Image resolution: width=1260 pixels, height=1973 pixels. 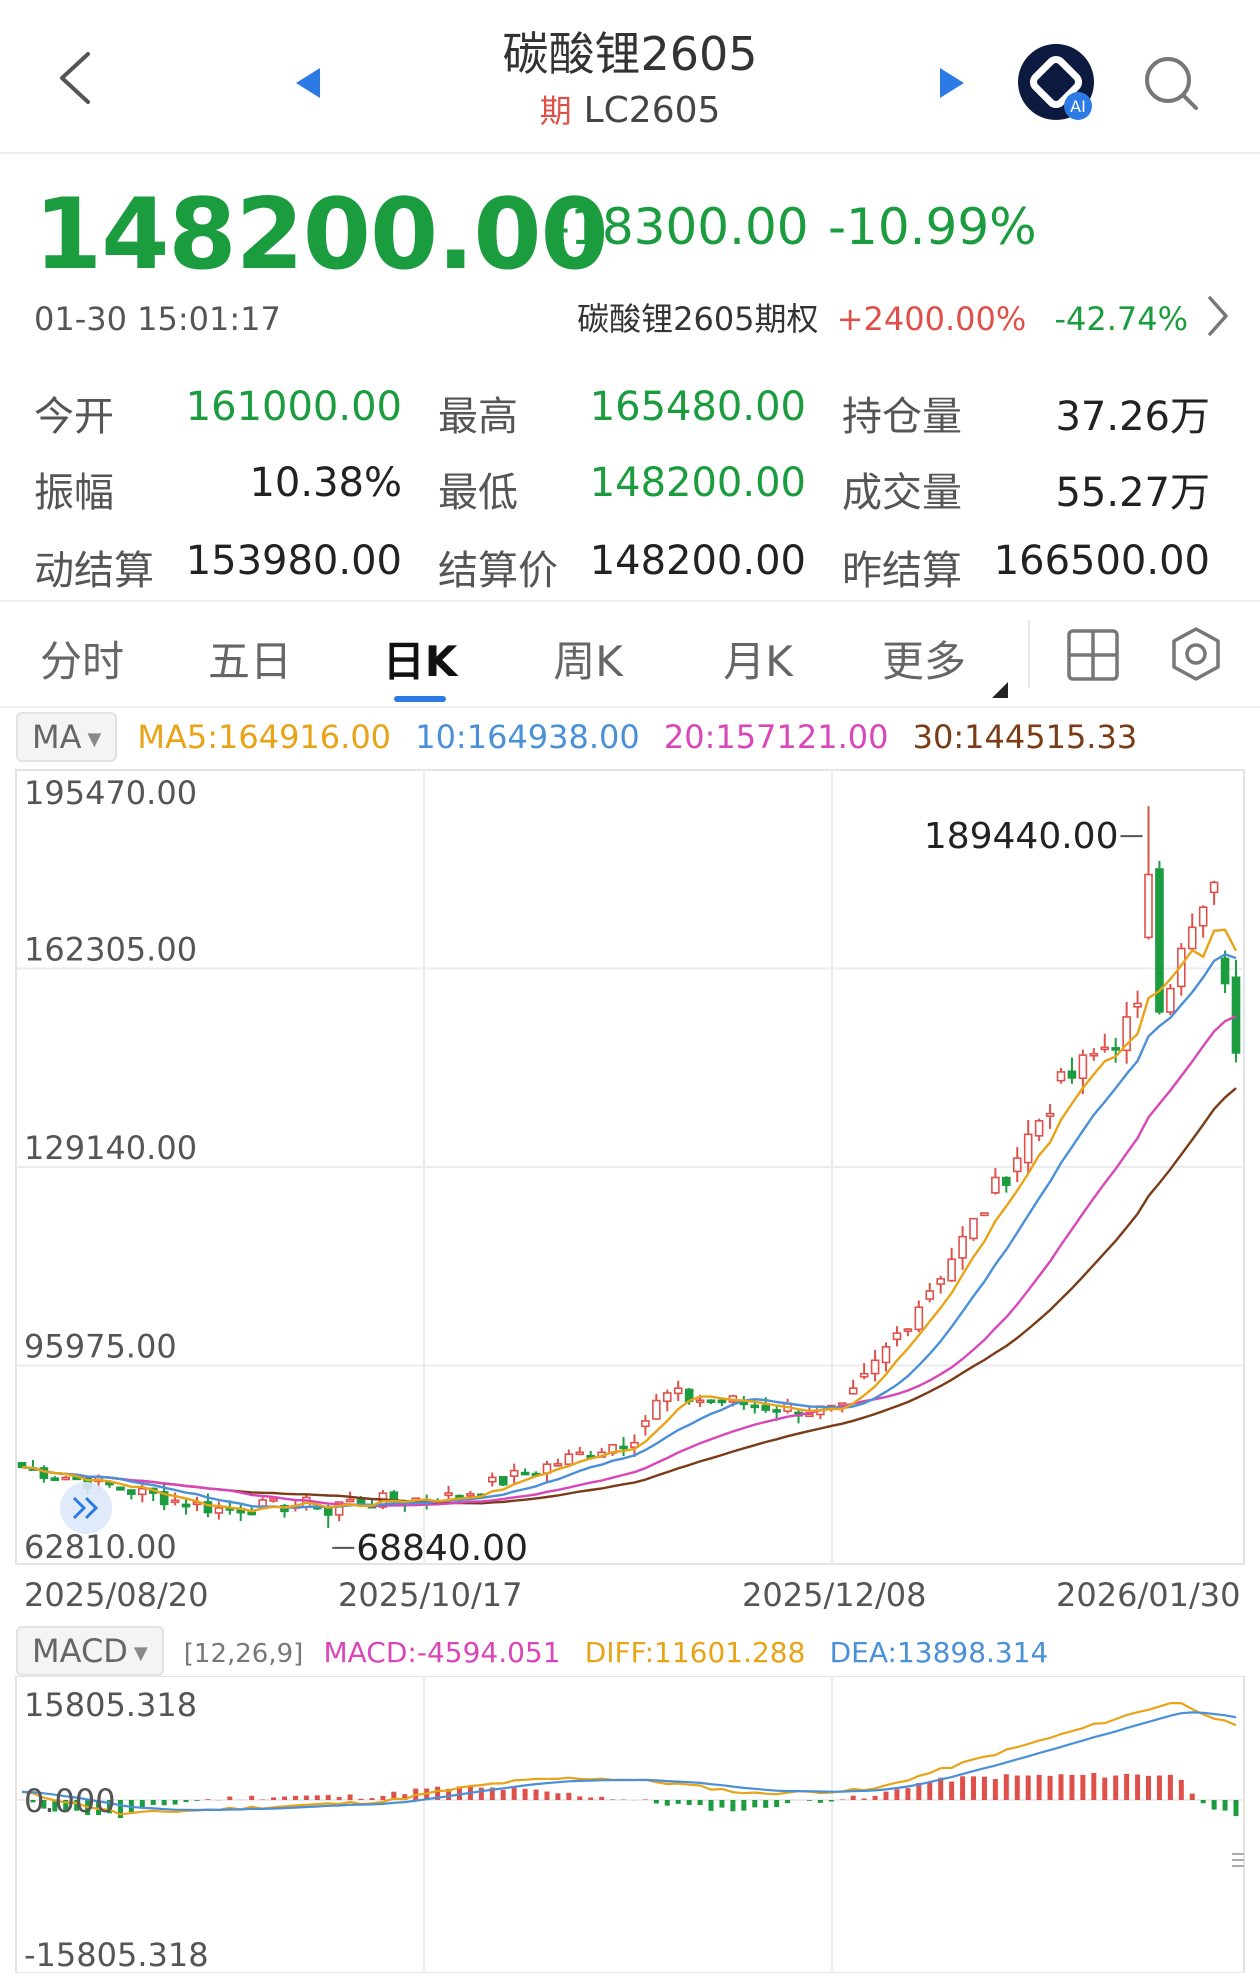 What do you see at coordinates (110, 1705) in the screenshot?
I see `macd-y-label: 15805.318` at bounding box center [110, 1705].